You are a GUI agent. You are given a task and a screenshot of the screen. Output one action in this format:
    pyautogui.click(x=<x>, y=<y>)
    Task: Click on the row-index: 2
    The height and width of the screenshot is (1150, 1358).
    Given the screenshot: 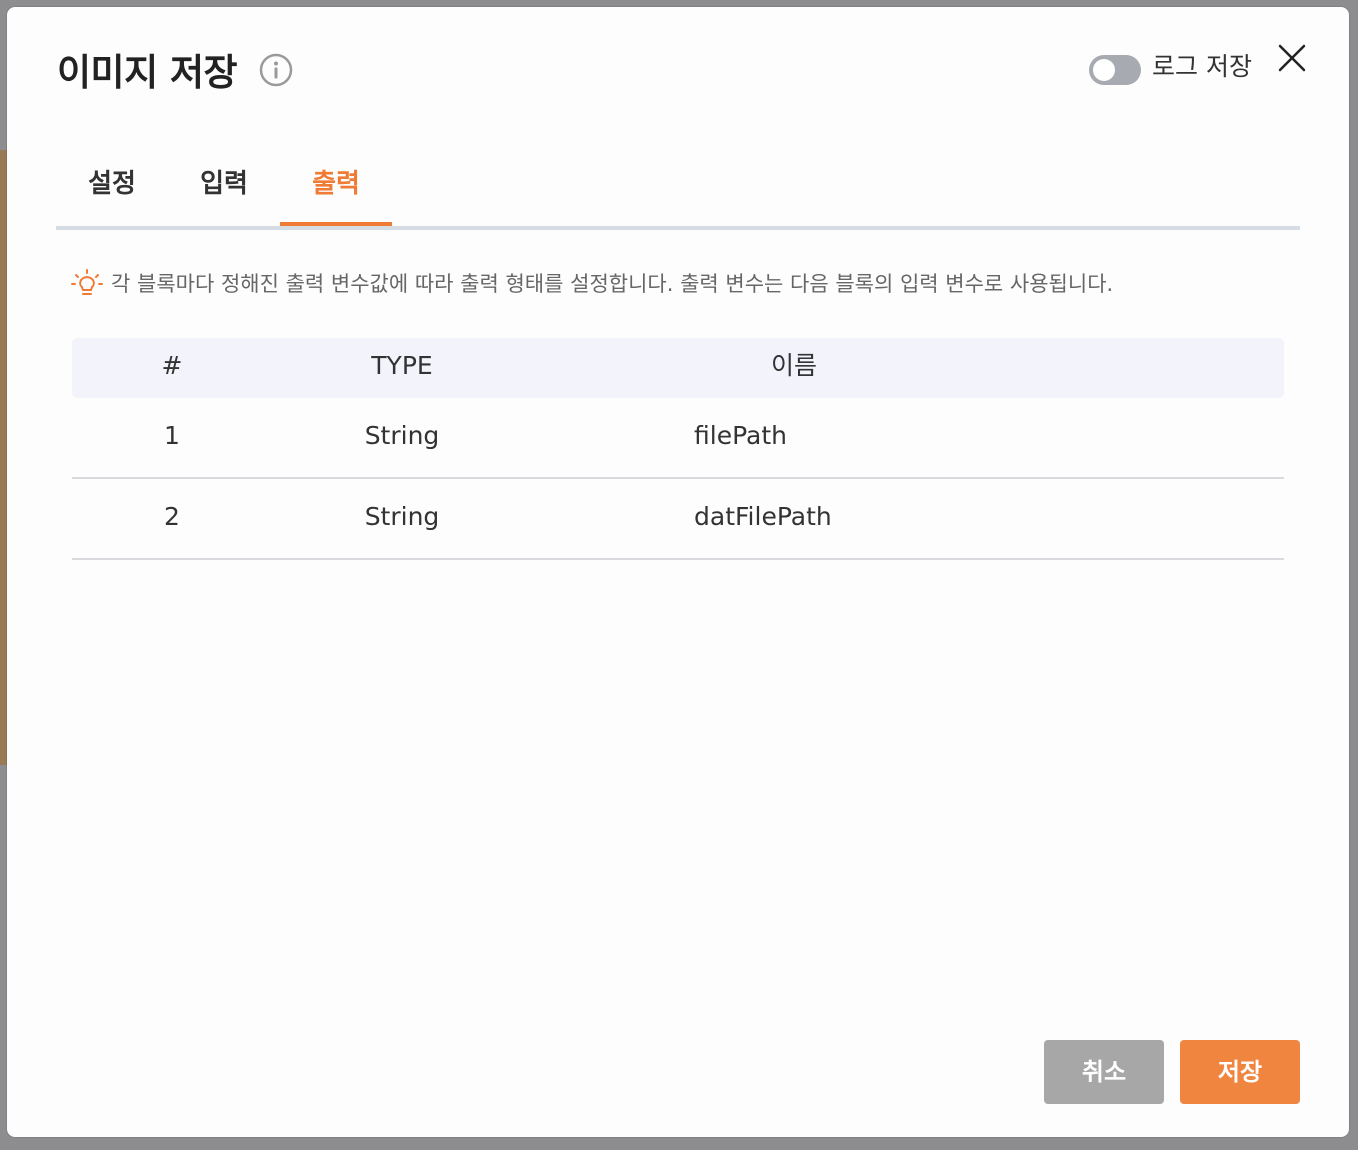 What is the action you would take?
    pyautogui.click(x=172, y=516)
    